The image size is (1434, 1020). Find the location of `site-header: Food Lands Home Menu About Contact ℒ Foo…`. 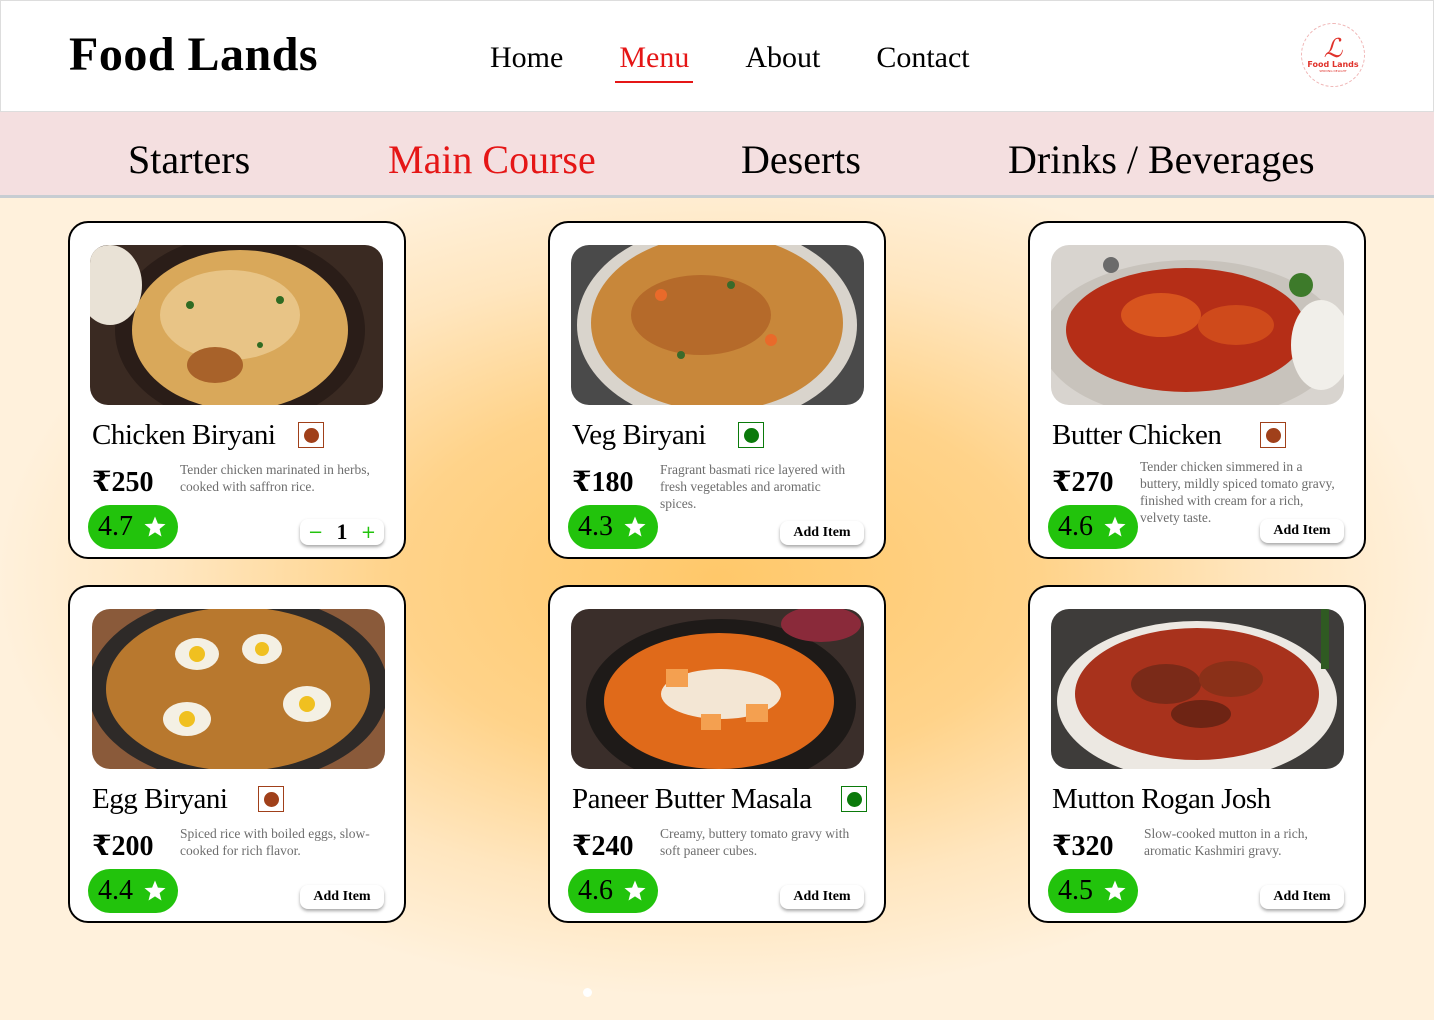

site-header: Food Lands Home Menu About Contact ℒ Foo… is located at coordinates (717, 56).